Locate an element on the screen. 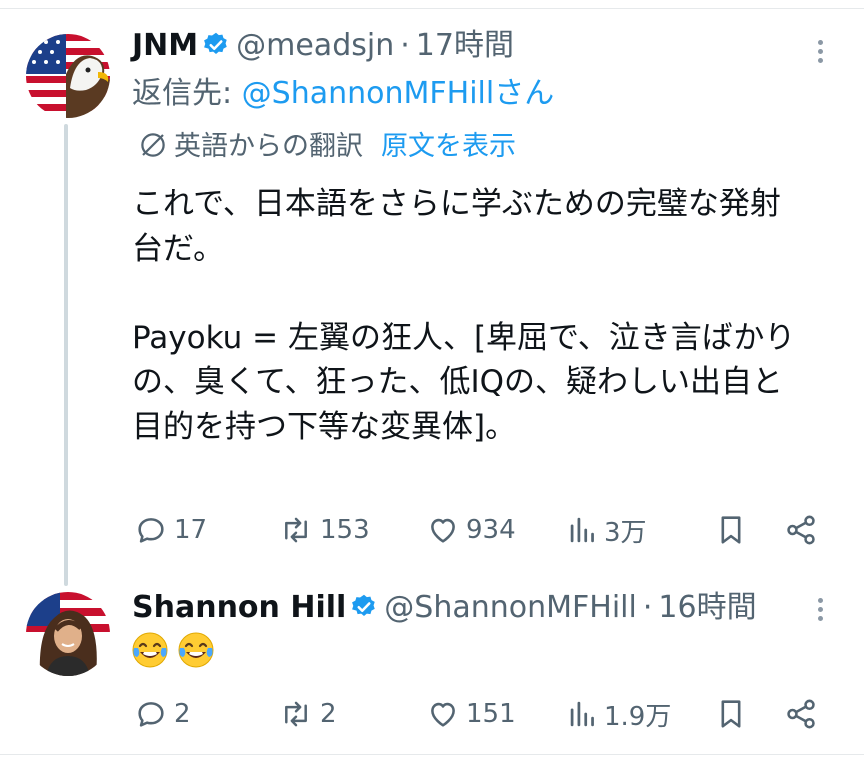 This screenshot has height=769, width=864. tweet1-action-bar: 17 153 934 3万 is located at coordinates (432, 530).